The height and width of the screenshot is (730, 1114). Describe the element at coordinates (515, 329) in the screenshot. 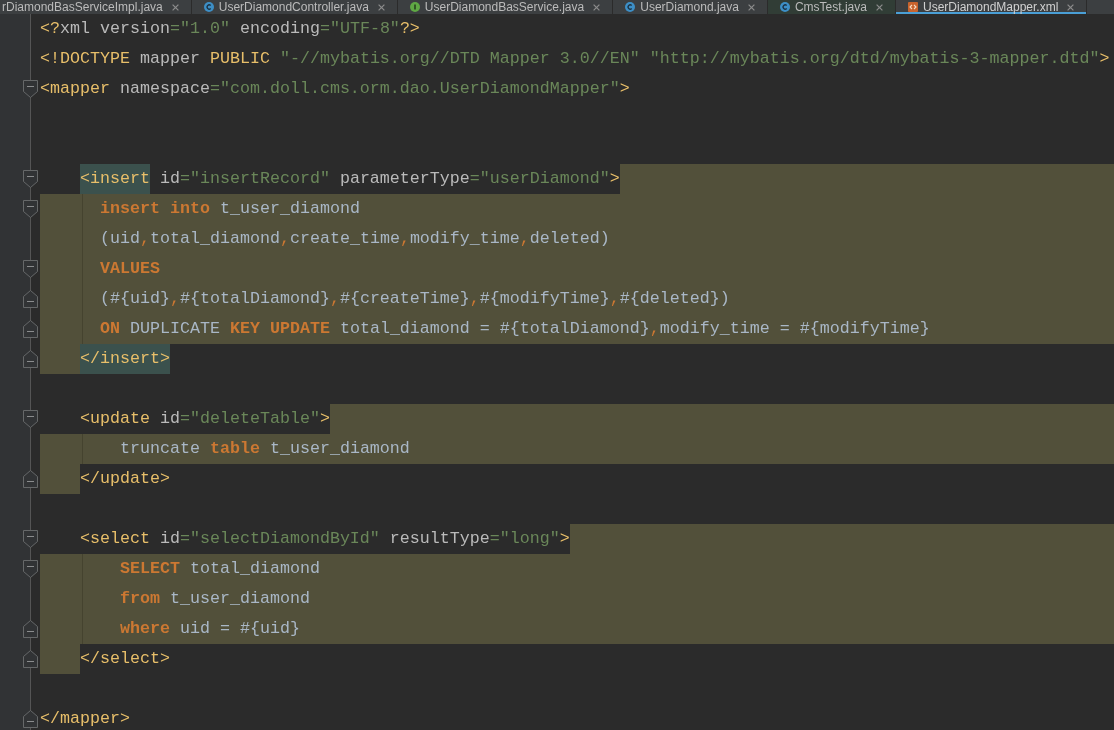

I see `code-line: ON DUPLICATE KEY UPDATE total_diamond = #{totalDiamond},modify_time = #{modifyTime}` at that location.